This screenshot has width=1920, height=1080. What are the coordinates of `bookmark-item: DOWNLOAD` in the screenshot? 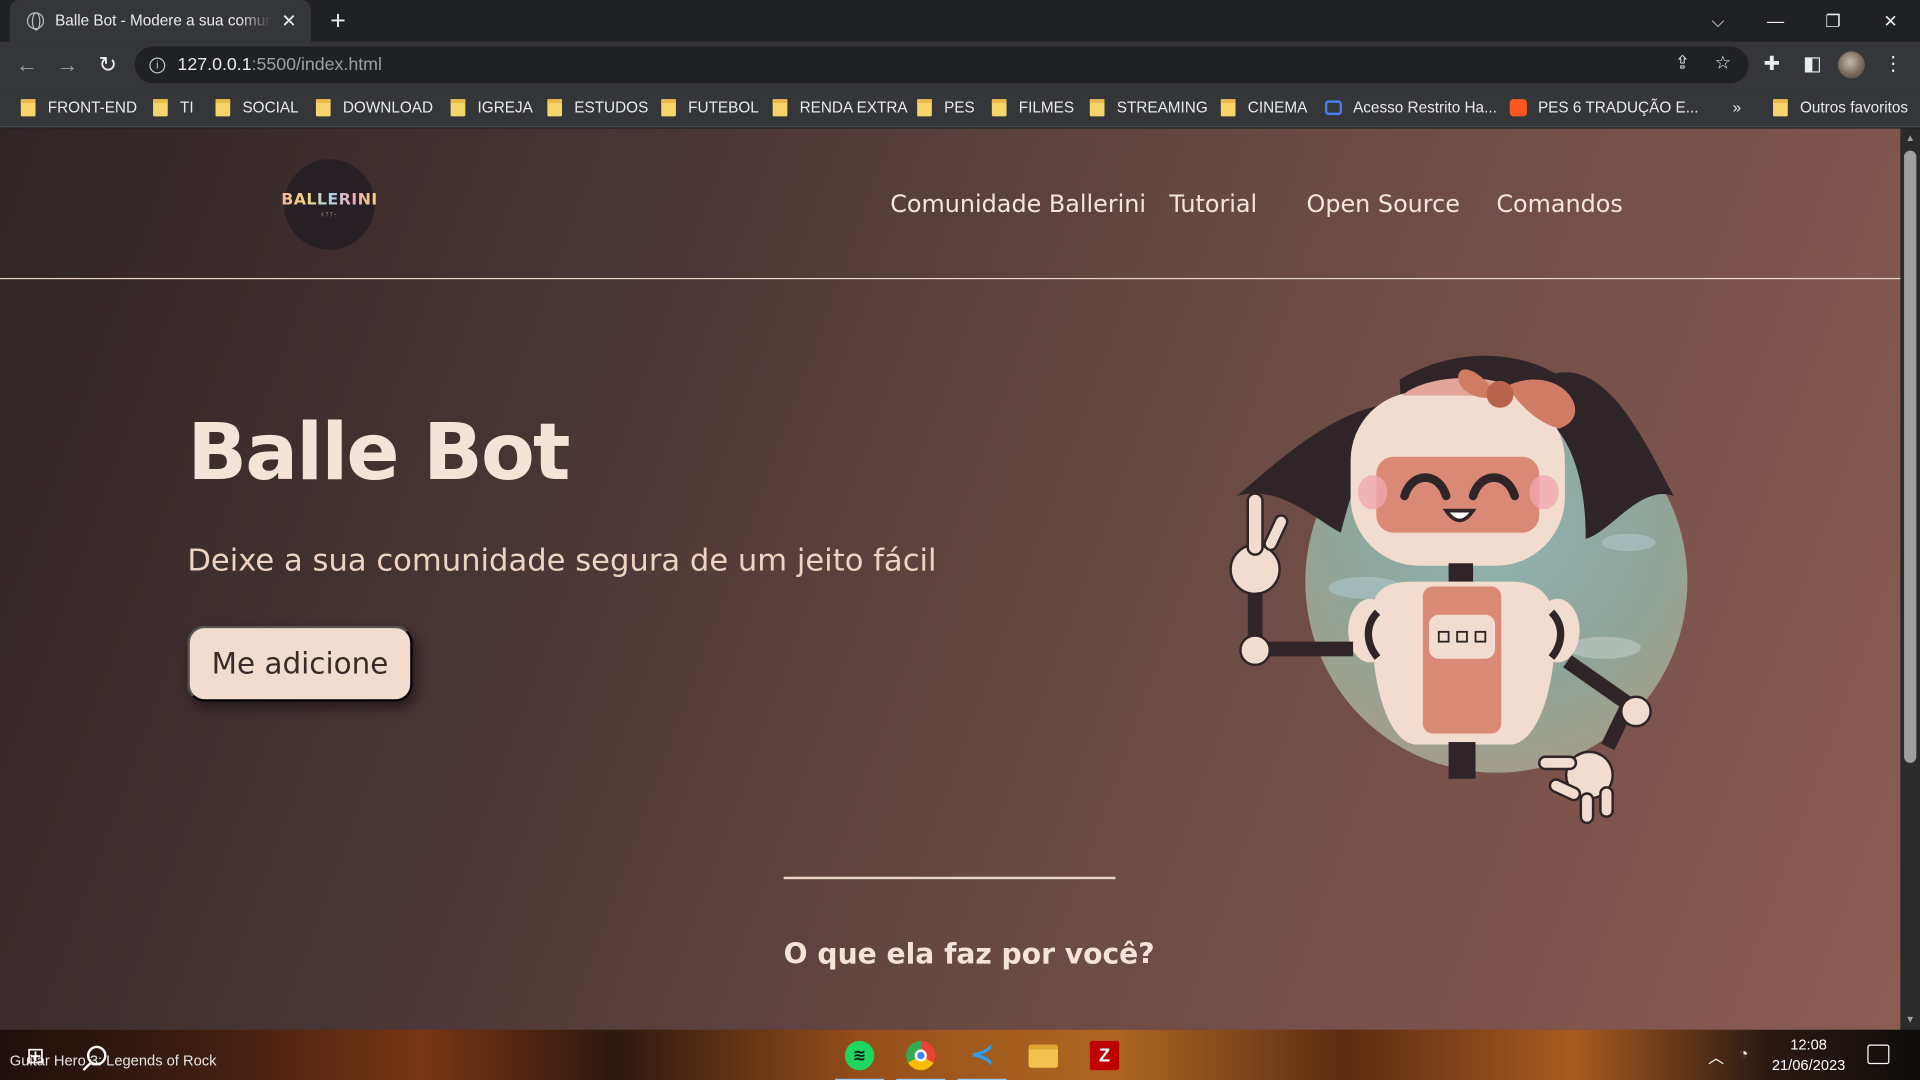 It's located at (374, 108).